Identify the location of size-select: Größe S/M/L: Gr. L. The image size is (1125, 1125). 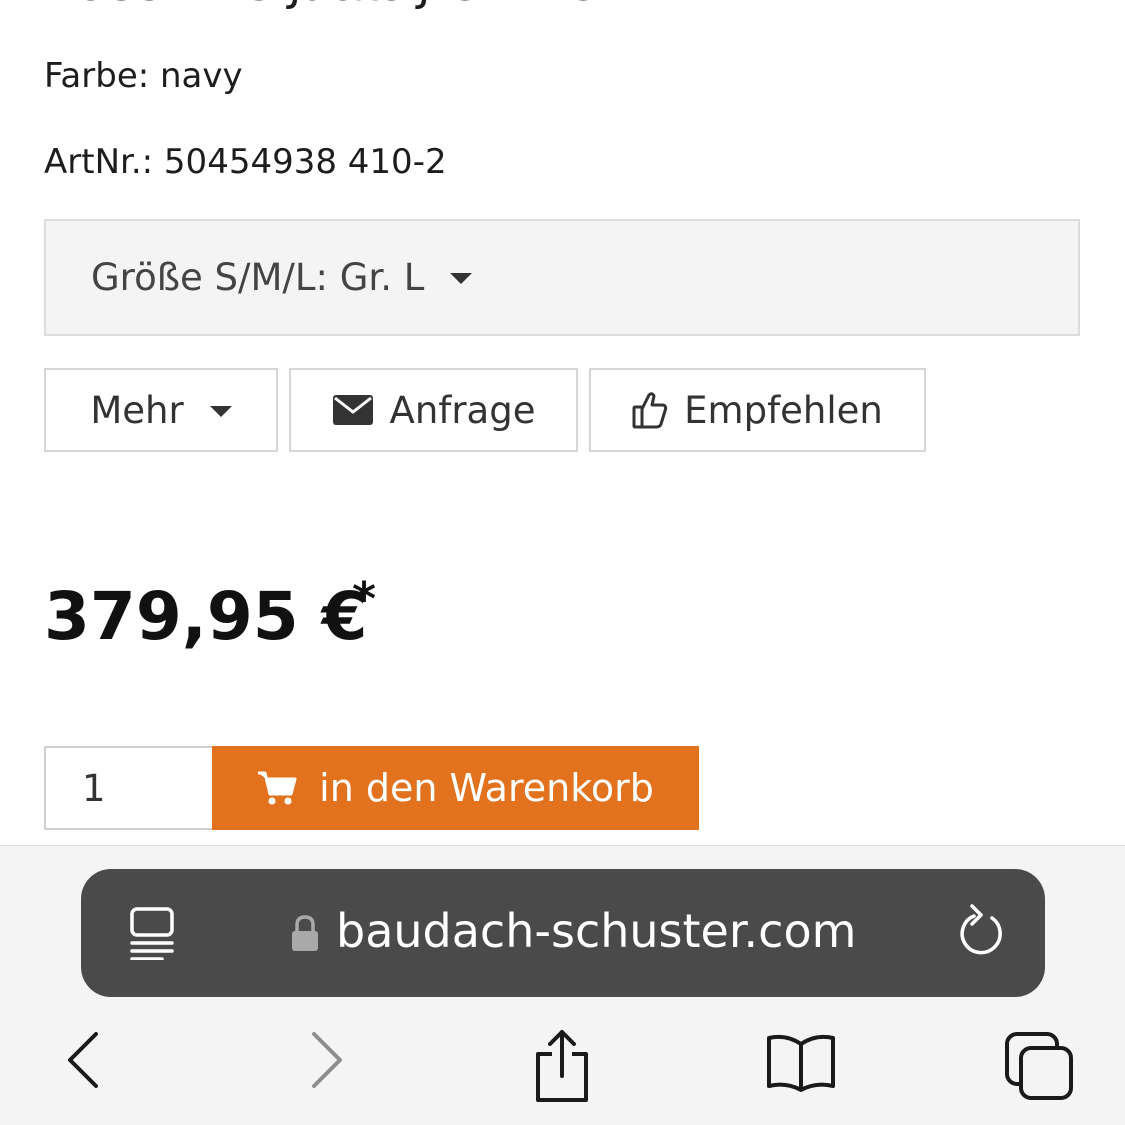
(562, 277).